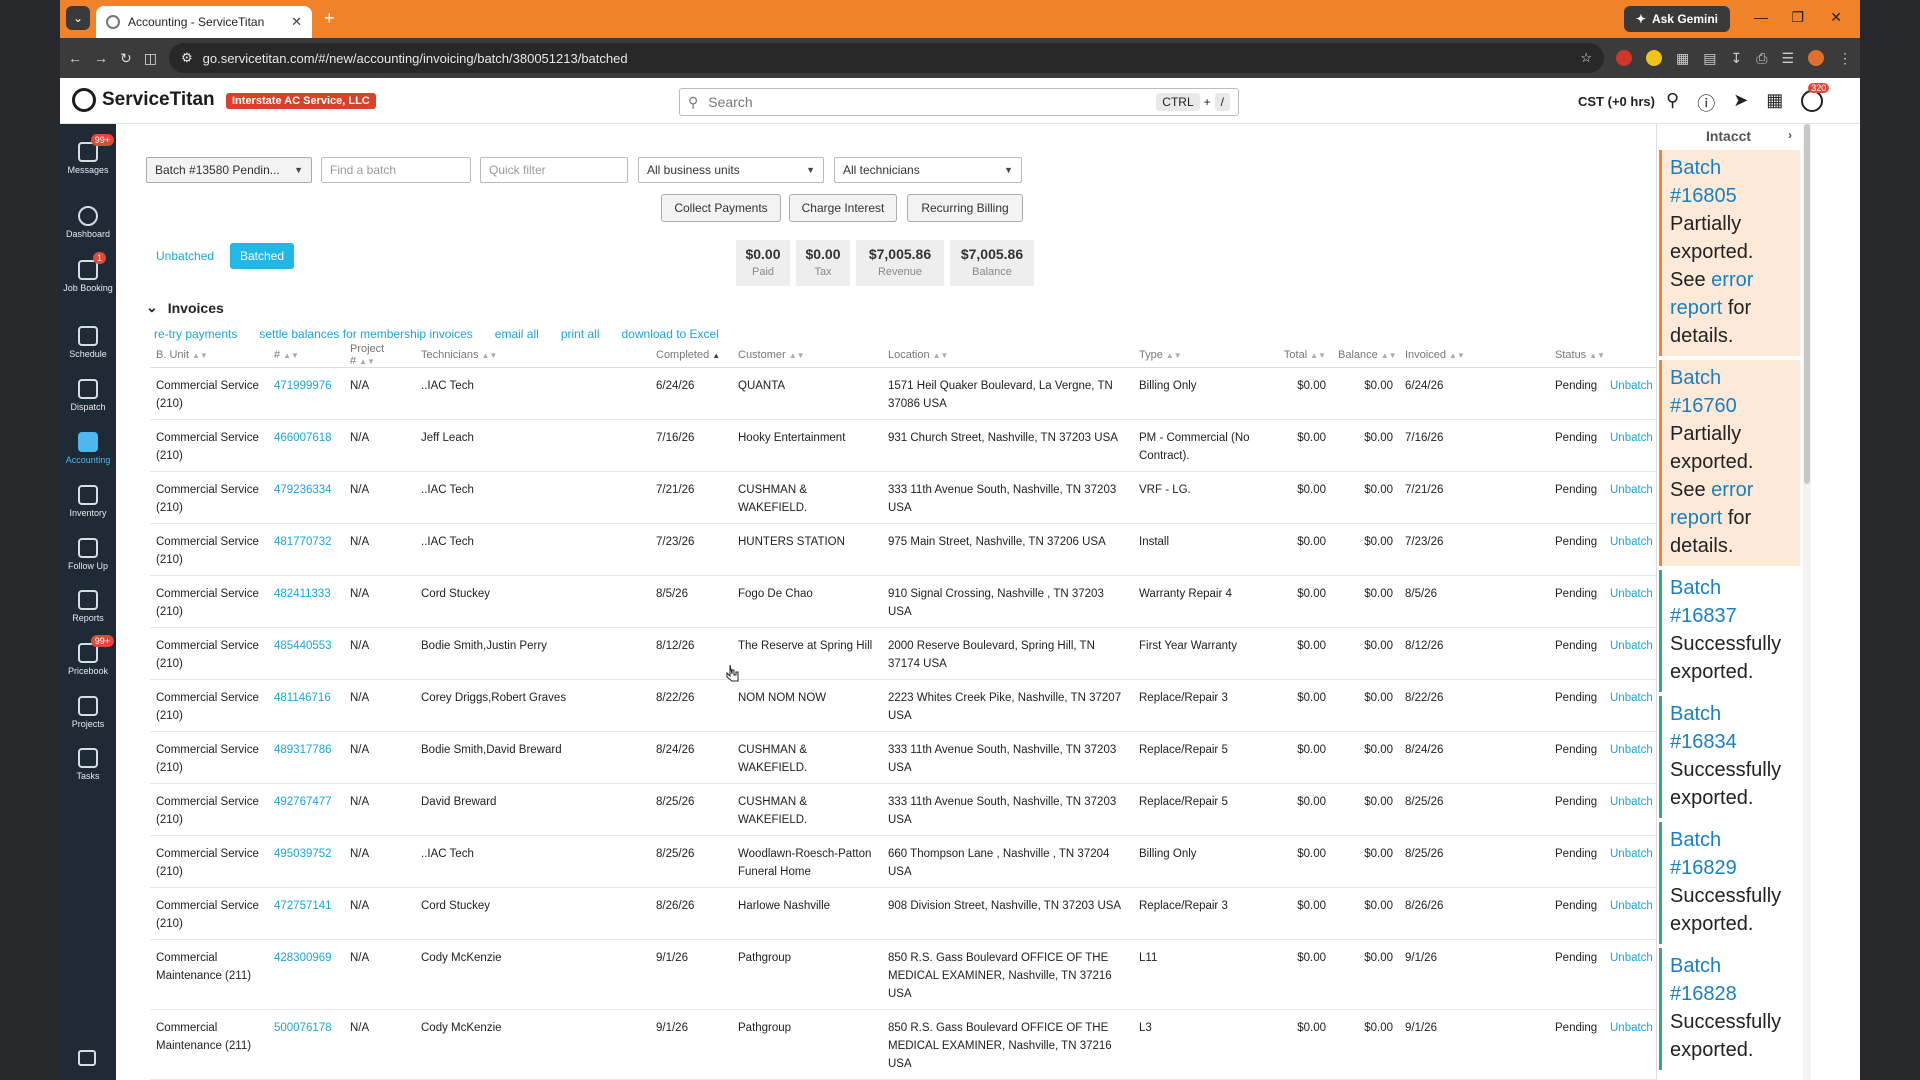  Describe the element at coordinates (843, 208) in the screenshot. I see `charge-interest-button: Charge Interest` at that location.